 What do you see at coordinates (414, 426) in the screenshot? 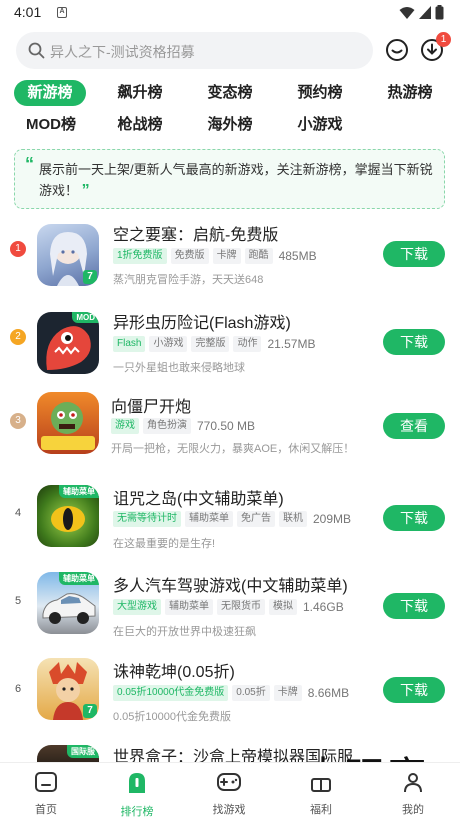
I see `view-button: 查看` at bounding box center [414, 426].